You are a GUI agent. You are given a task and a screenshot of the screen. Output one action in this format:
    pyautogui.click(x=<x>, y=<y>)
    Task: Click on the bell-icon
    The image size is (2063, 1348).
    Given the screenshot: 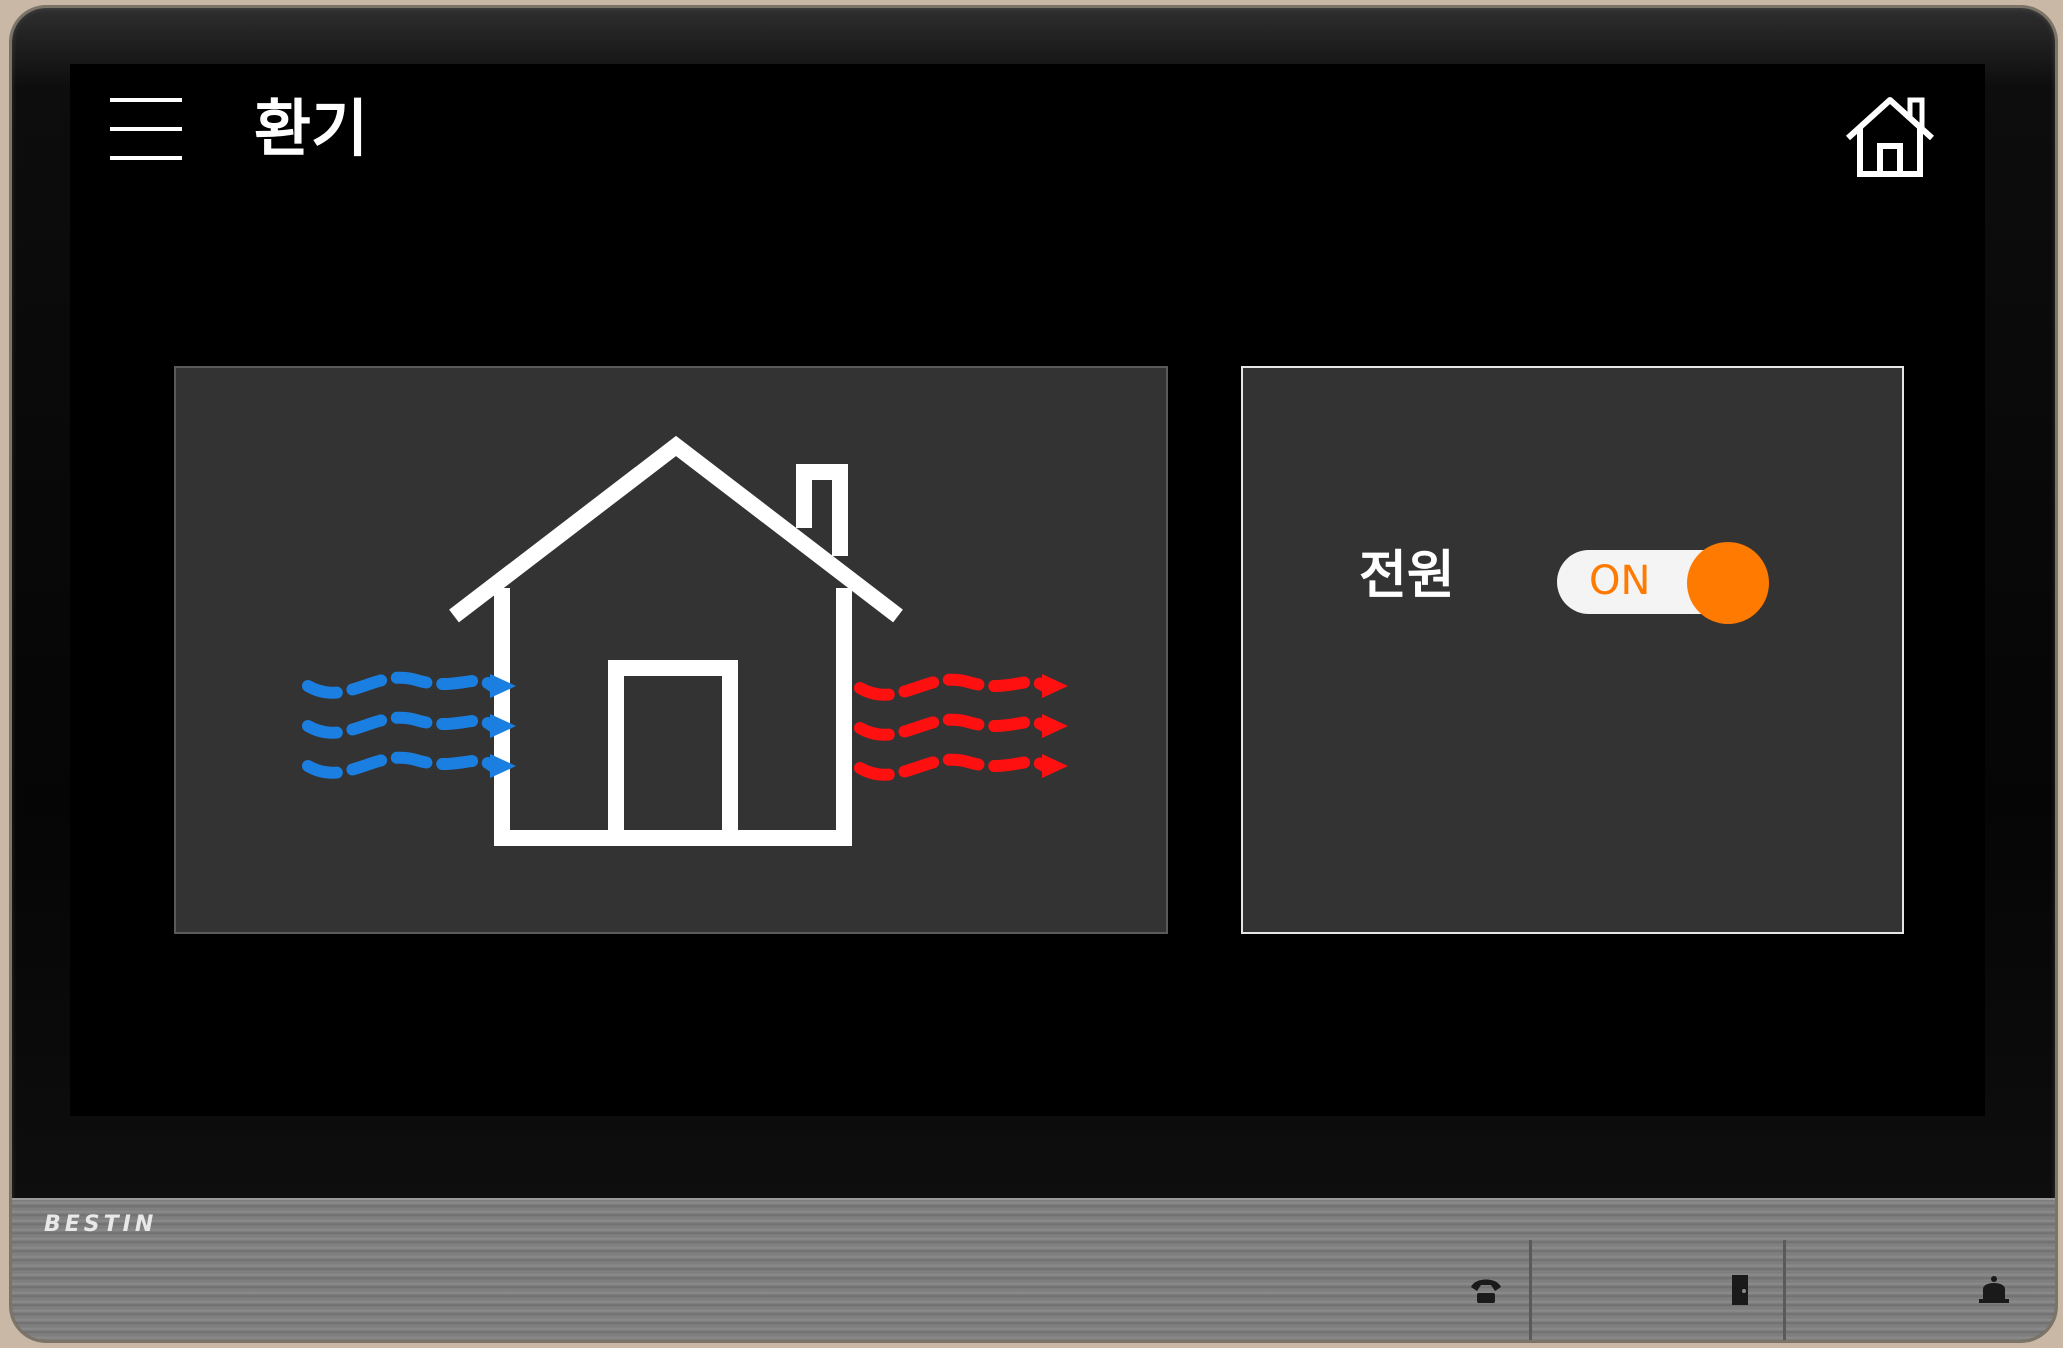 What is the action you would take?
    pyautogui.click(x=1994, y=1289)
    